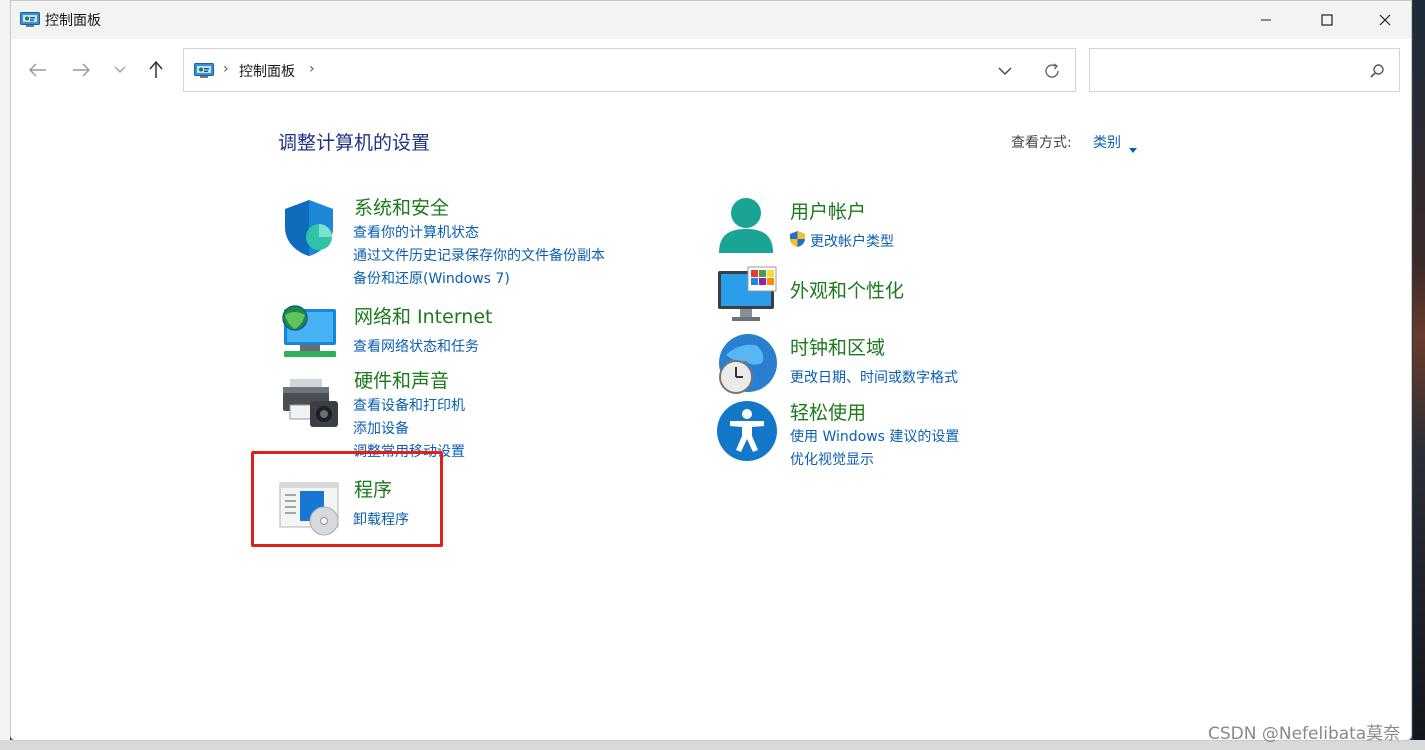 Image resolution: width=1425 pixels, height=750 pixels. I want to click on up-button, so click(156, 70).